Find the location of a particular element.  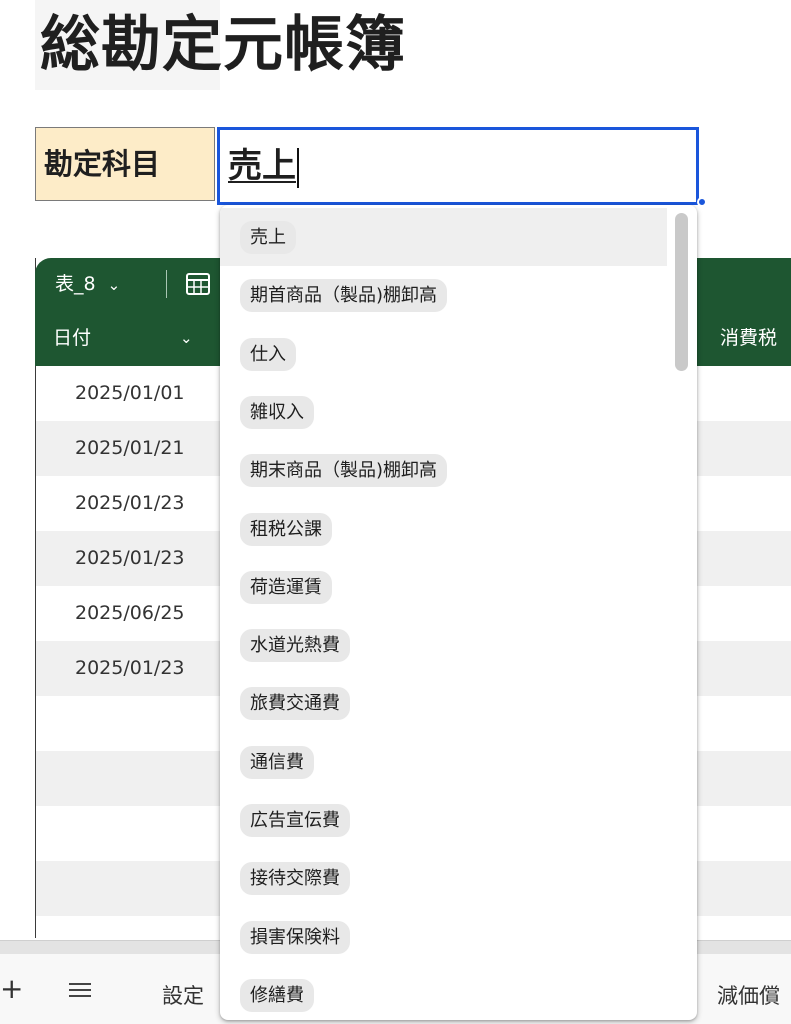

option-chip: 旅費交通費 is located at coordinates (295, 704).